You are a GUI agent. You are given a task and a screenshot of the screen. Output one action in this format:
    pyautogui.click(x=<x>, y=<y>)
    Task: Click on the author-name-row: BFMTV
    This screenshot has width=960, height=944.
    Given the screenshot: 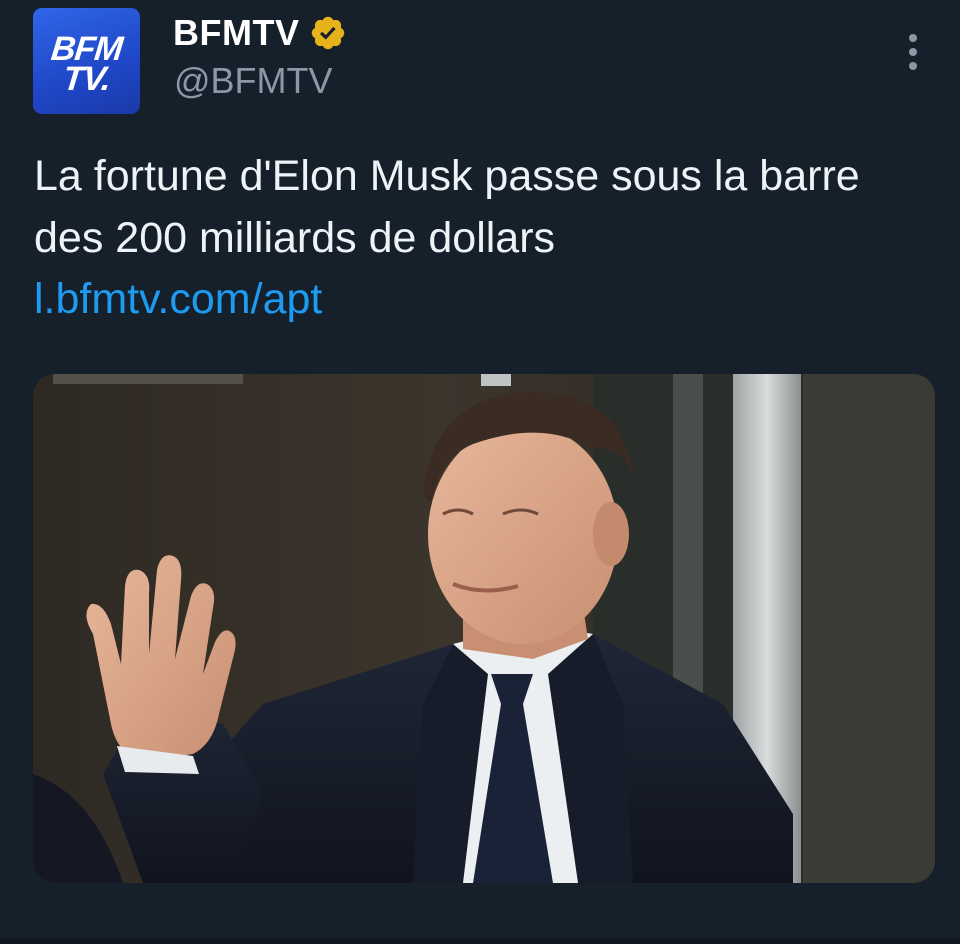 What is the action you would take?
    pyautogui.click(x=260, y=33)
    